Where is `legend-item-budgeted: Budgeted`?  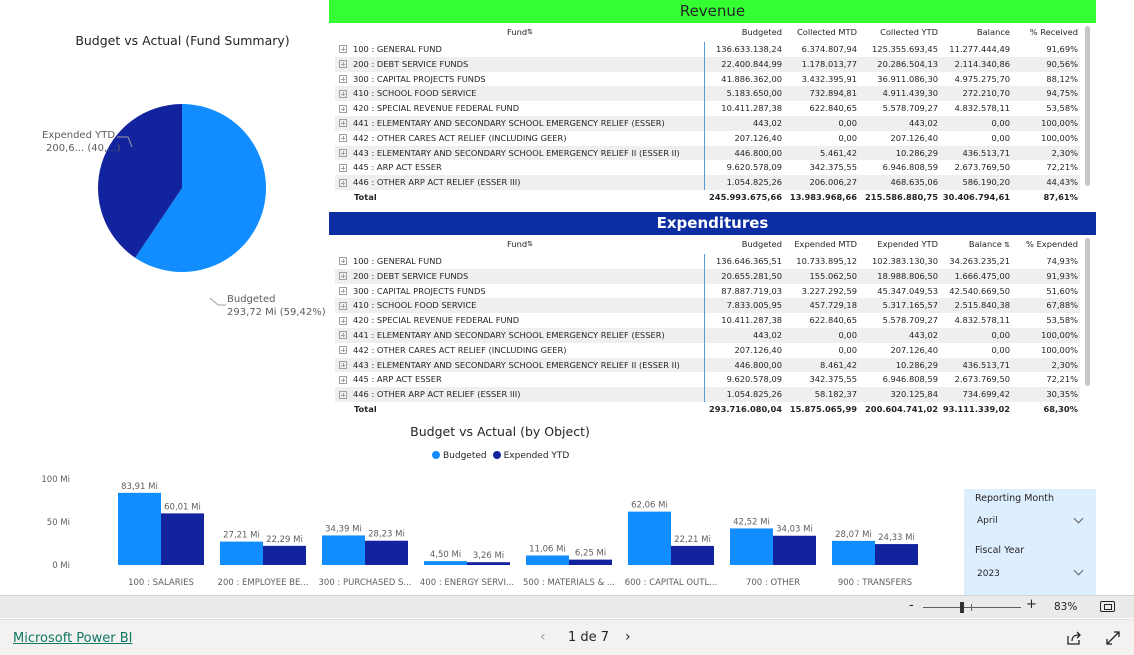
legend-item-budgeted: Budgeted is located at coordinates (459, 456).